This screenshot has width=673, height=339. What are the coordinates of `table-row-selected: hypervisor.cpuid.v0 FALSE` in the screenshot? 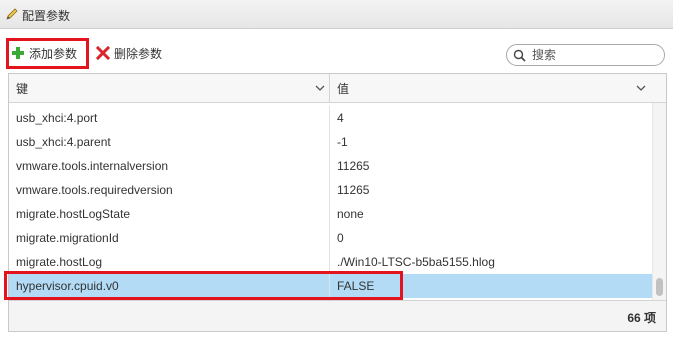 It's located at (330, 286).